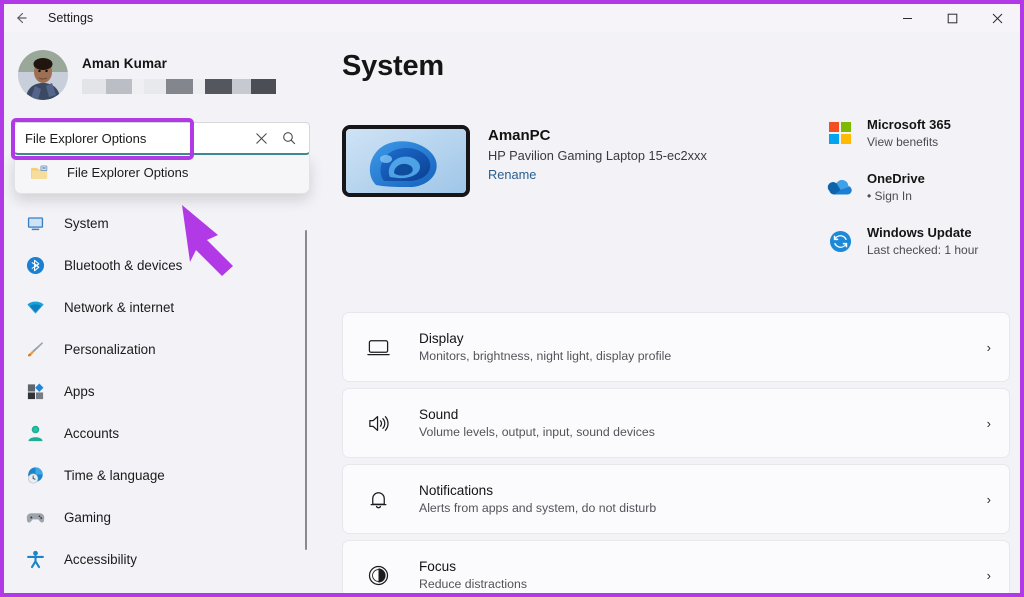 Image resolution: width=1024 pixels, height=597 pixels. Describe the element at coordinates (110, 349) in the screenshot. I see `sidebar-item-label: Personalization` at that location.